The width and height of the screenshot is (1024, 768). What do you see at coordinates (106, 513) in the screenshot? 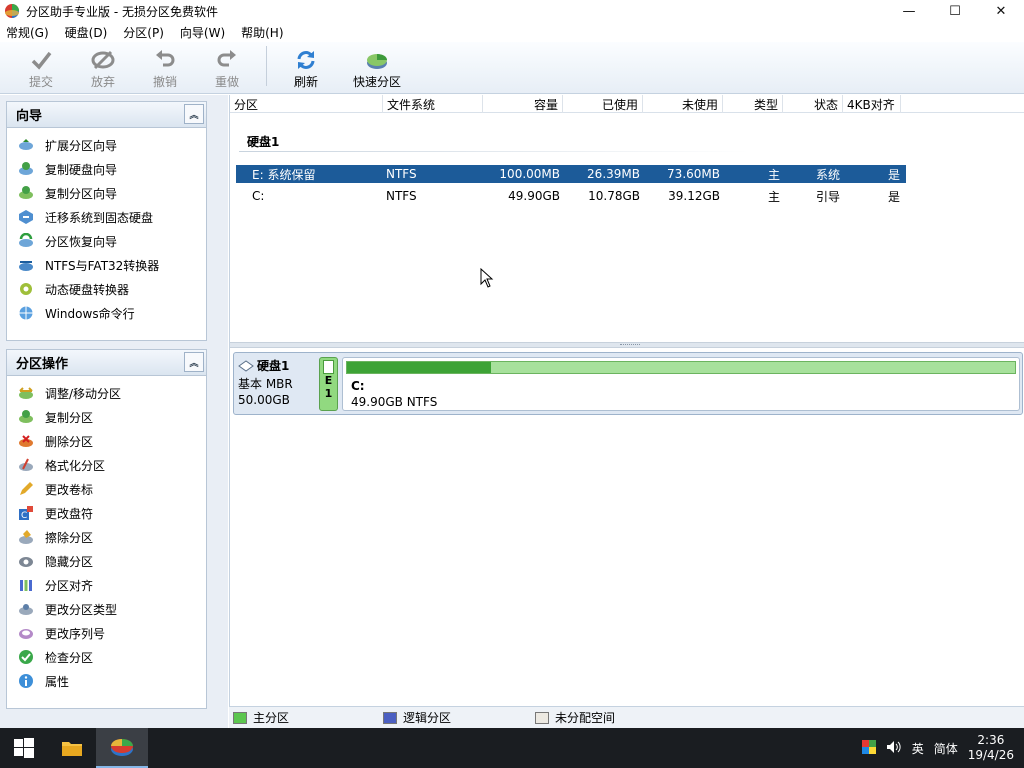
I see `op-item-drive-letter: C 更改盘符` at bounding box center [106, 513].